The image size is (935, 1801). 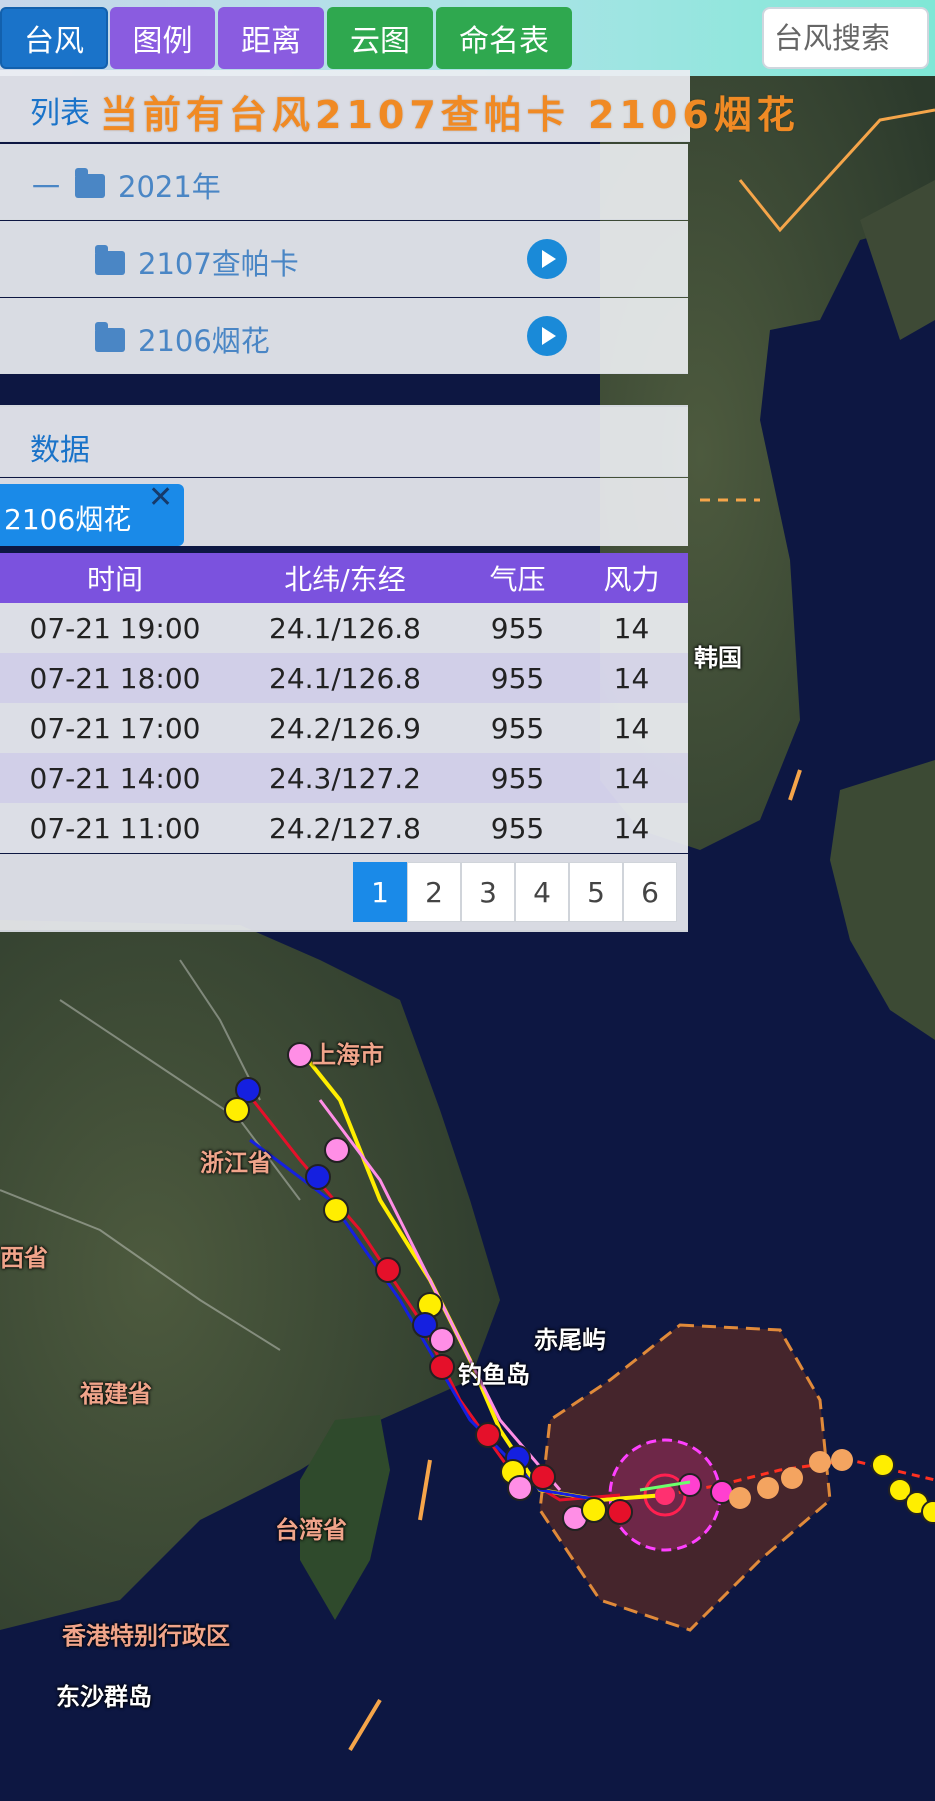 What do you see at coordinates (169, 187) in the screenshot?
I see `tree-year-label: 2021年` at bounding box center [169, 187].